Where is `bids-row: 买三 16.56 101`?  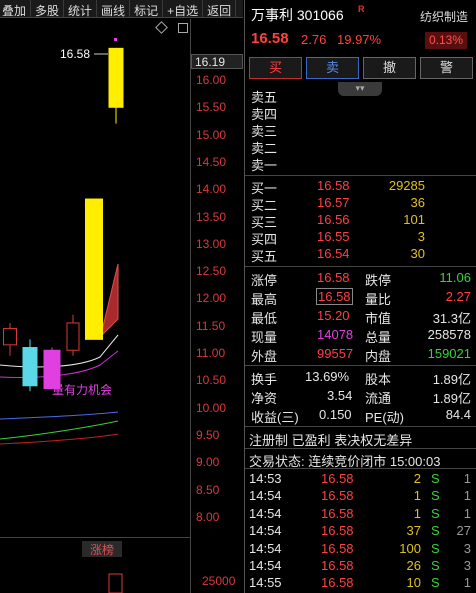
bids-row: 买三 16.56 101 is located at coordinates (360, 221).